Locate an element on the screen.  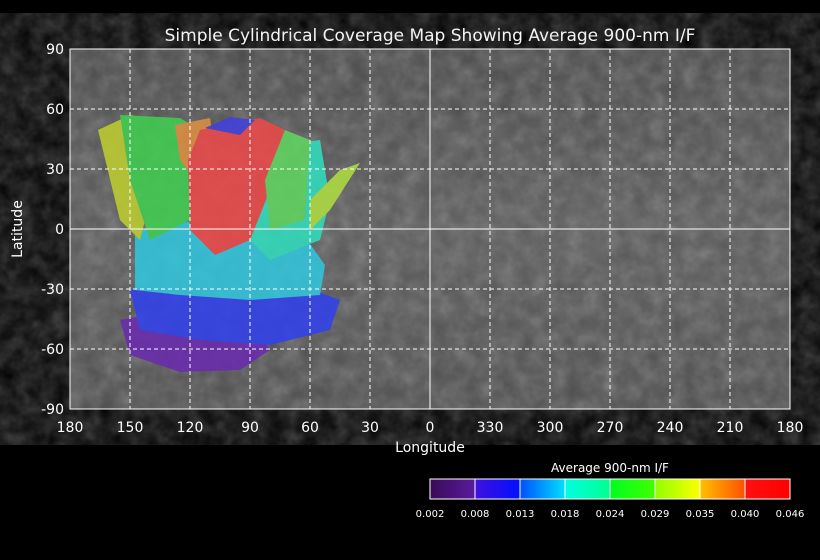
colorbar-tick-label: 0.046 is located at coordinates (790, 514).